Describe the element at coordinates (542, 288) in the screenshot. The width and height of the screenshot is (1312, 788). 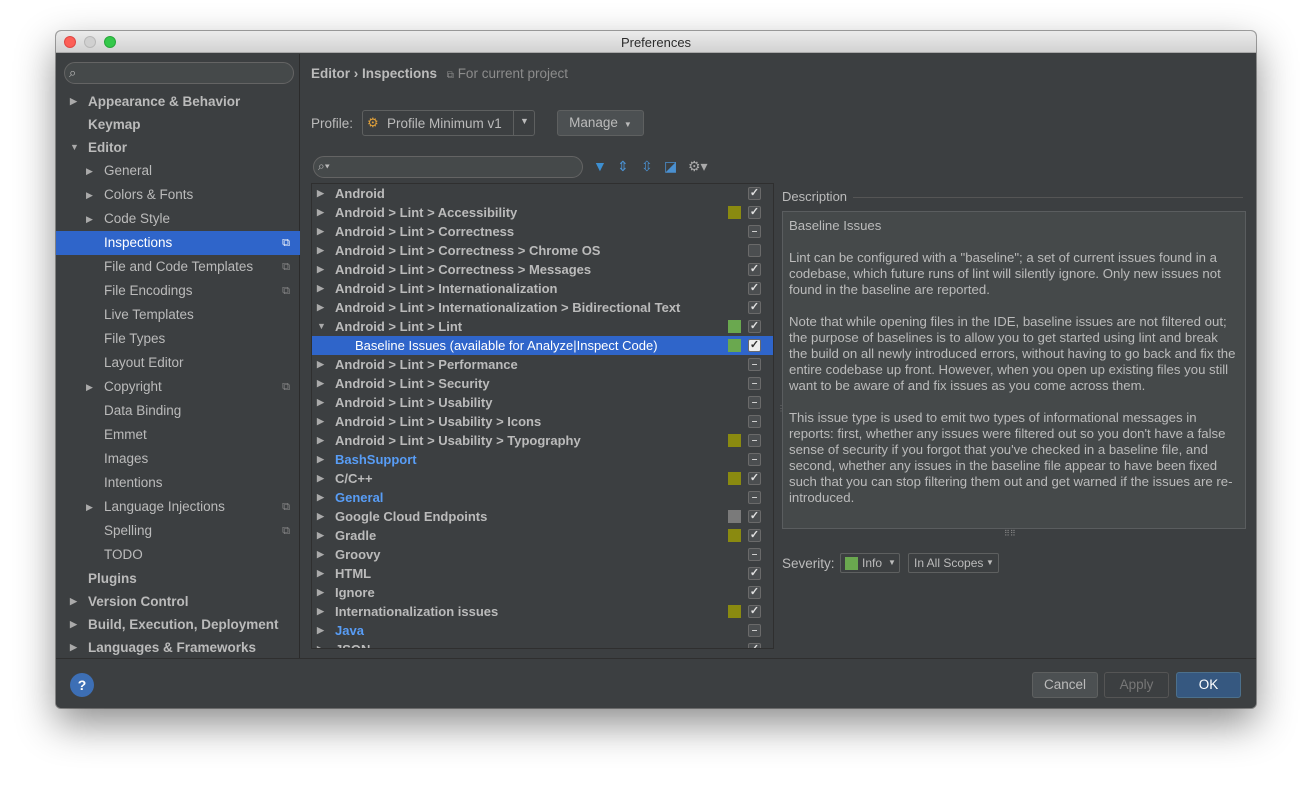
I see `inspection-row: ▶ Android > Lint > Internationalization ✓` at that location.